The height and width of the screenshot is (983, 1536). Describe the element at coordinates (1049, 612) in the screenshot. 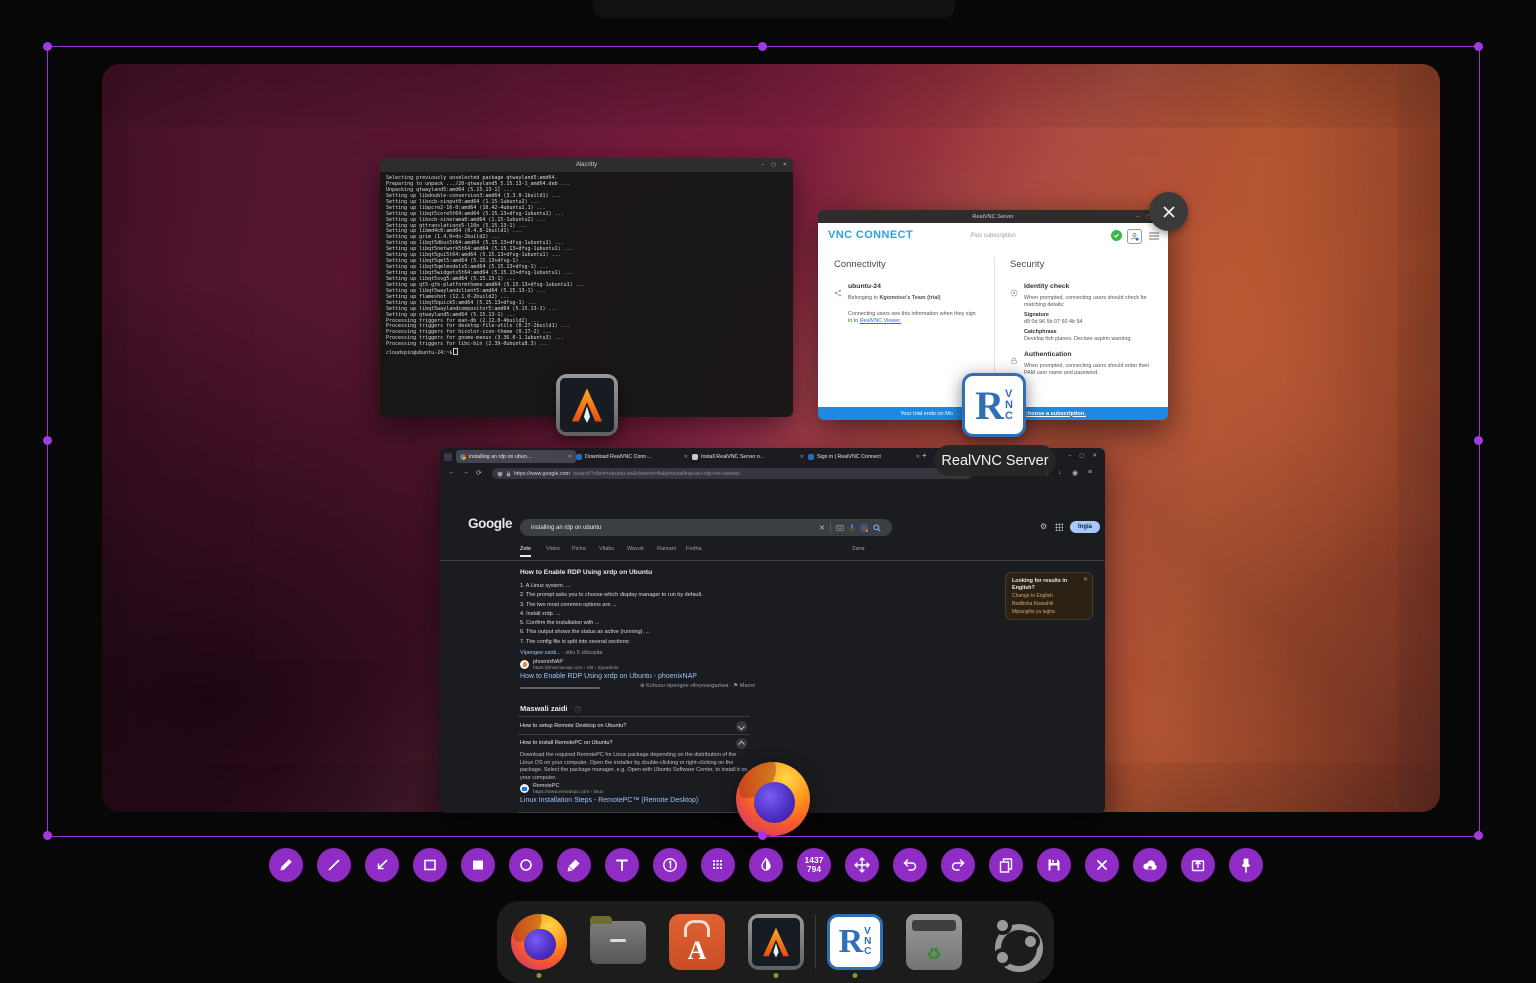

I see `language-settings-link: Mipangilio ya lugha` at that location.